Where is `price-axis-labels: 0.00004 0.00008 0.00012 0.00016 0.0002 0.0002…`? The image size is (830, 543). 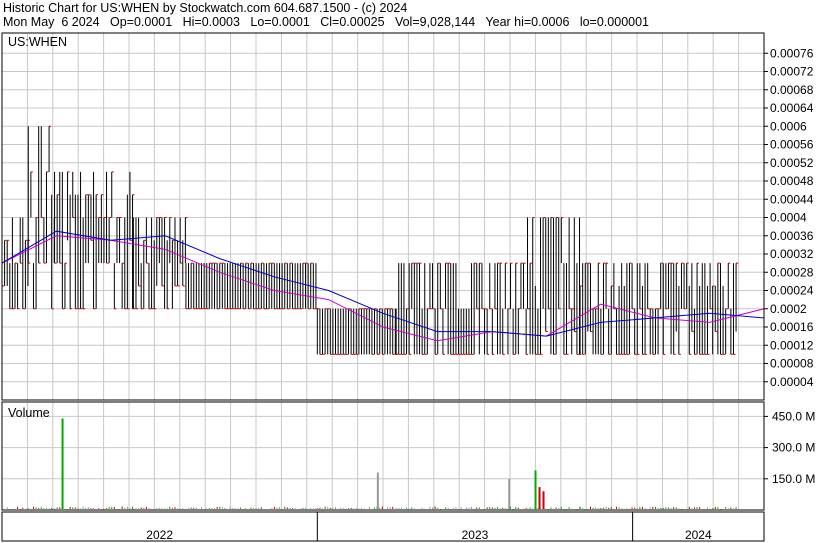 price-axis-labels: 0.00004 0.00008 0.00012 0.00016 0.0002 0.0002… is located at coordinates (789, 217).